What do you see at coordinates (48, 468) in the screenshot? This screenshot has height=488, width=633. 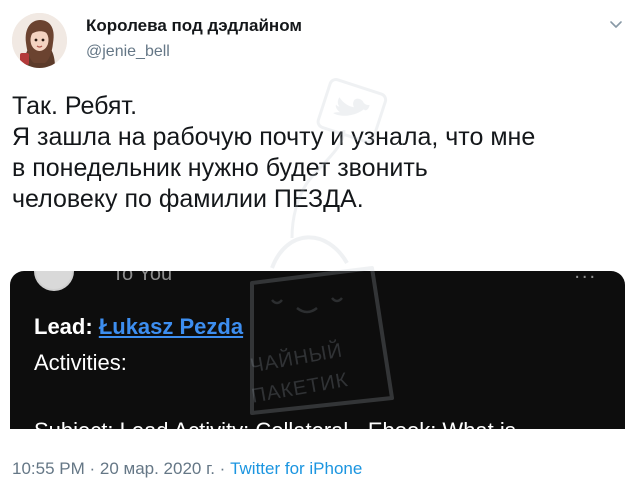 I see `tweet-time: 10:55 PM` at bounding box center [48, 468].